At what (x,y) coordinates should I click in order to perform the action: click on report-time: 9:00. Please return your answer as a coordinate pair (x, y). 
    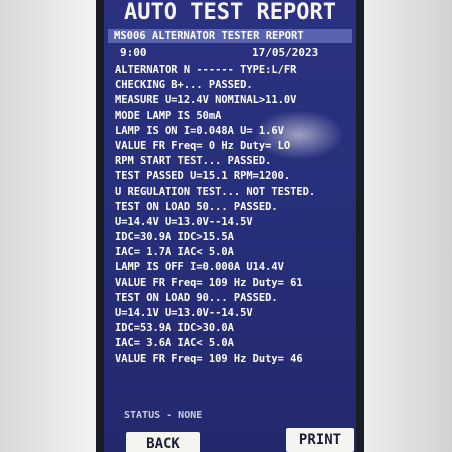
    Looking at the image, I should click on (133, 52).